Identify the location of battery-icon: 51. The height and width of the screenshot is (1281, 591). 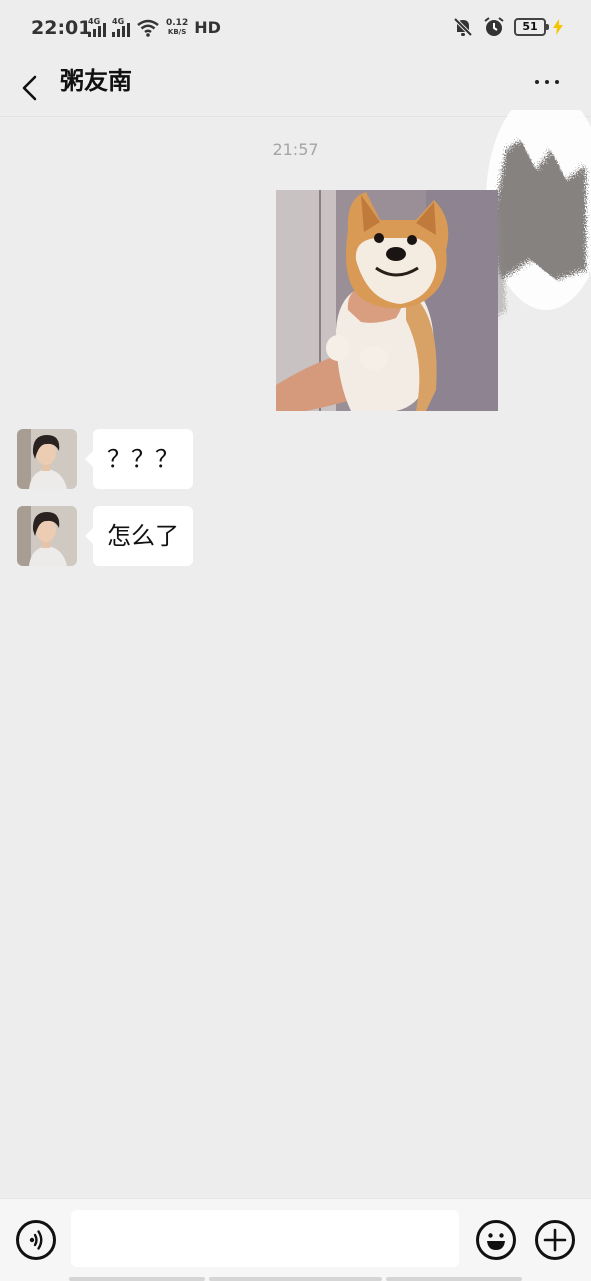
(531, 27).